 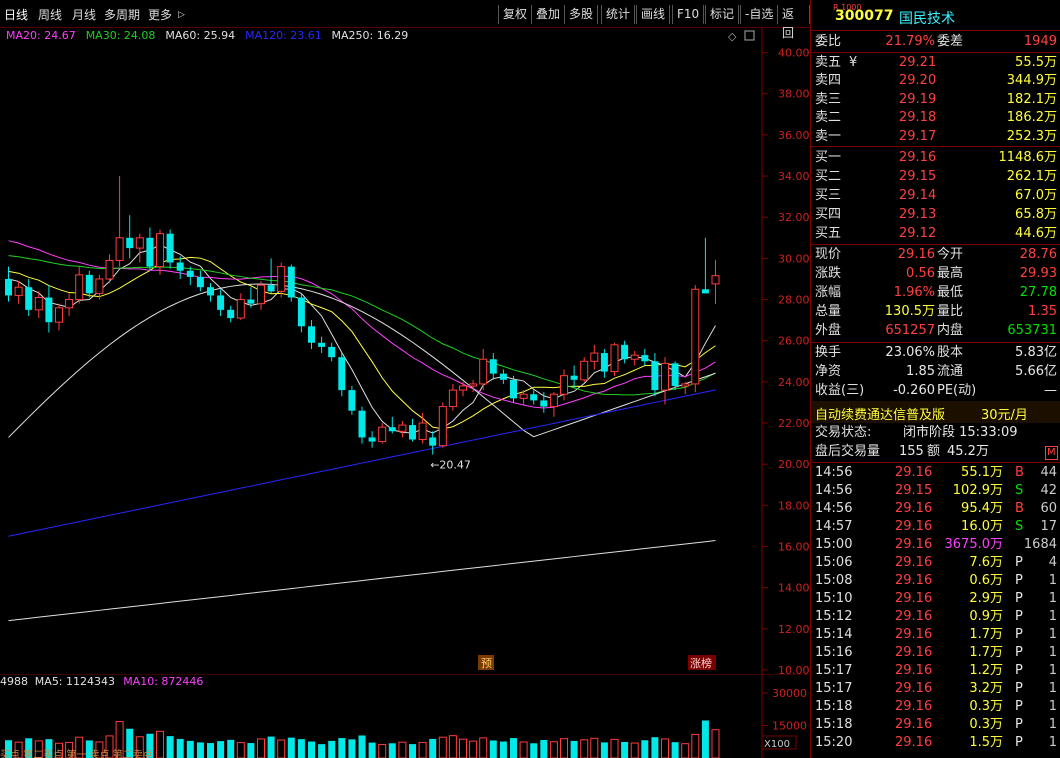 I want to click on square-icon, so click(x=749, y=35).